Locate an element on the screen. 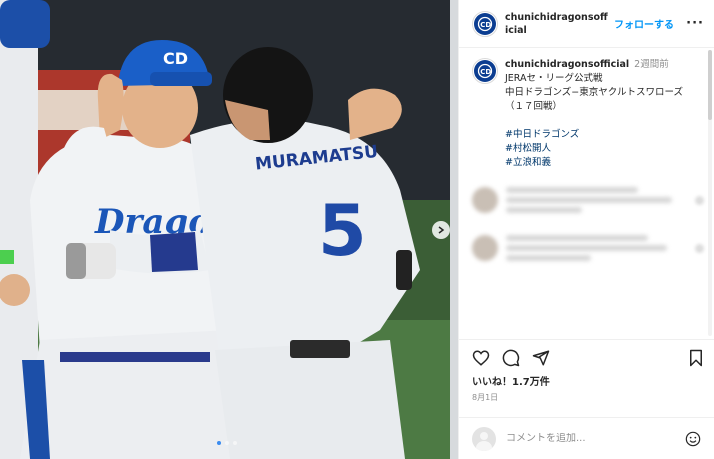 This screenshot has width=714, height=459. hashtag-link: #中日ドラゴンズ is located at coordinates (594, 135).